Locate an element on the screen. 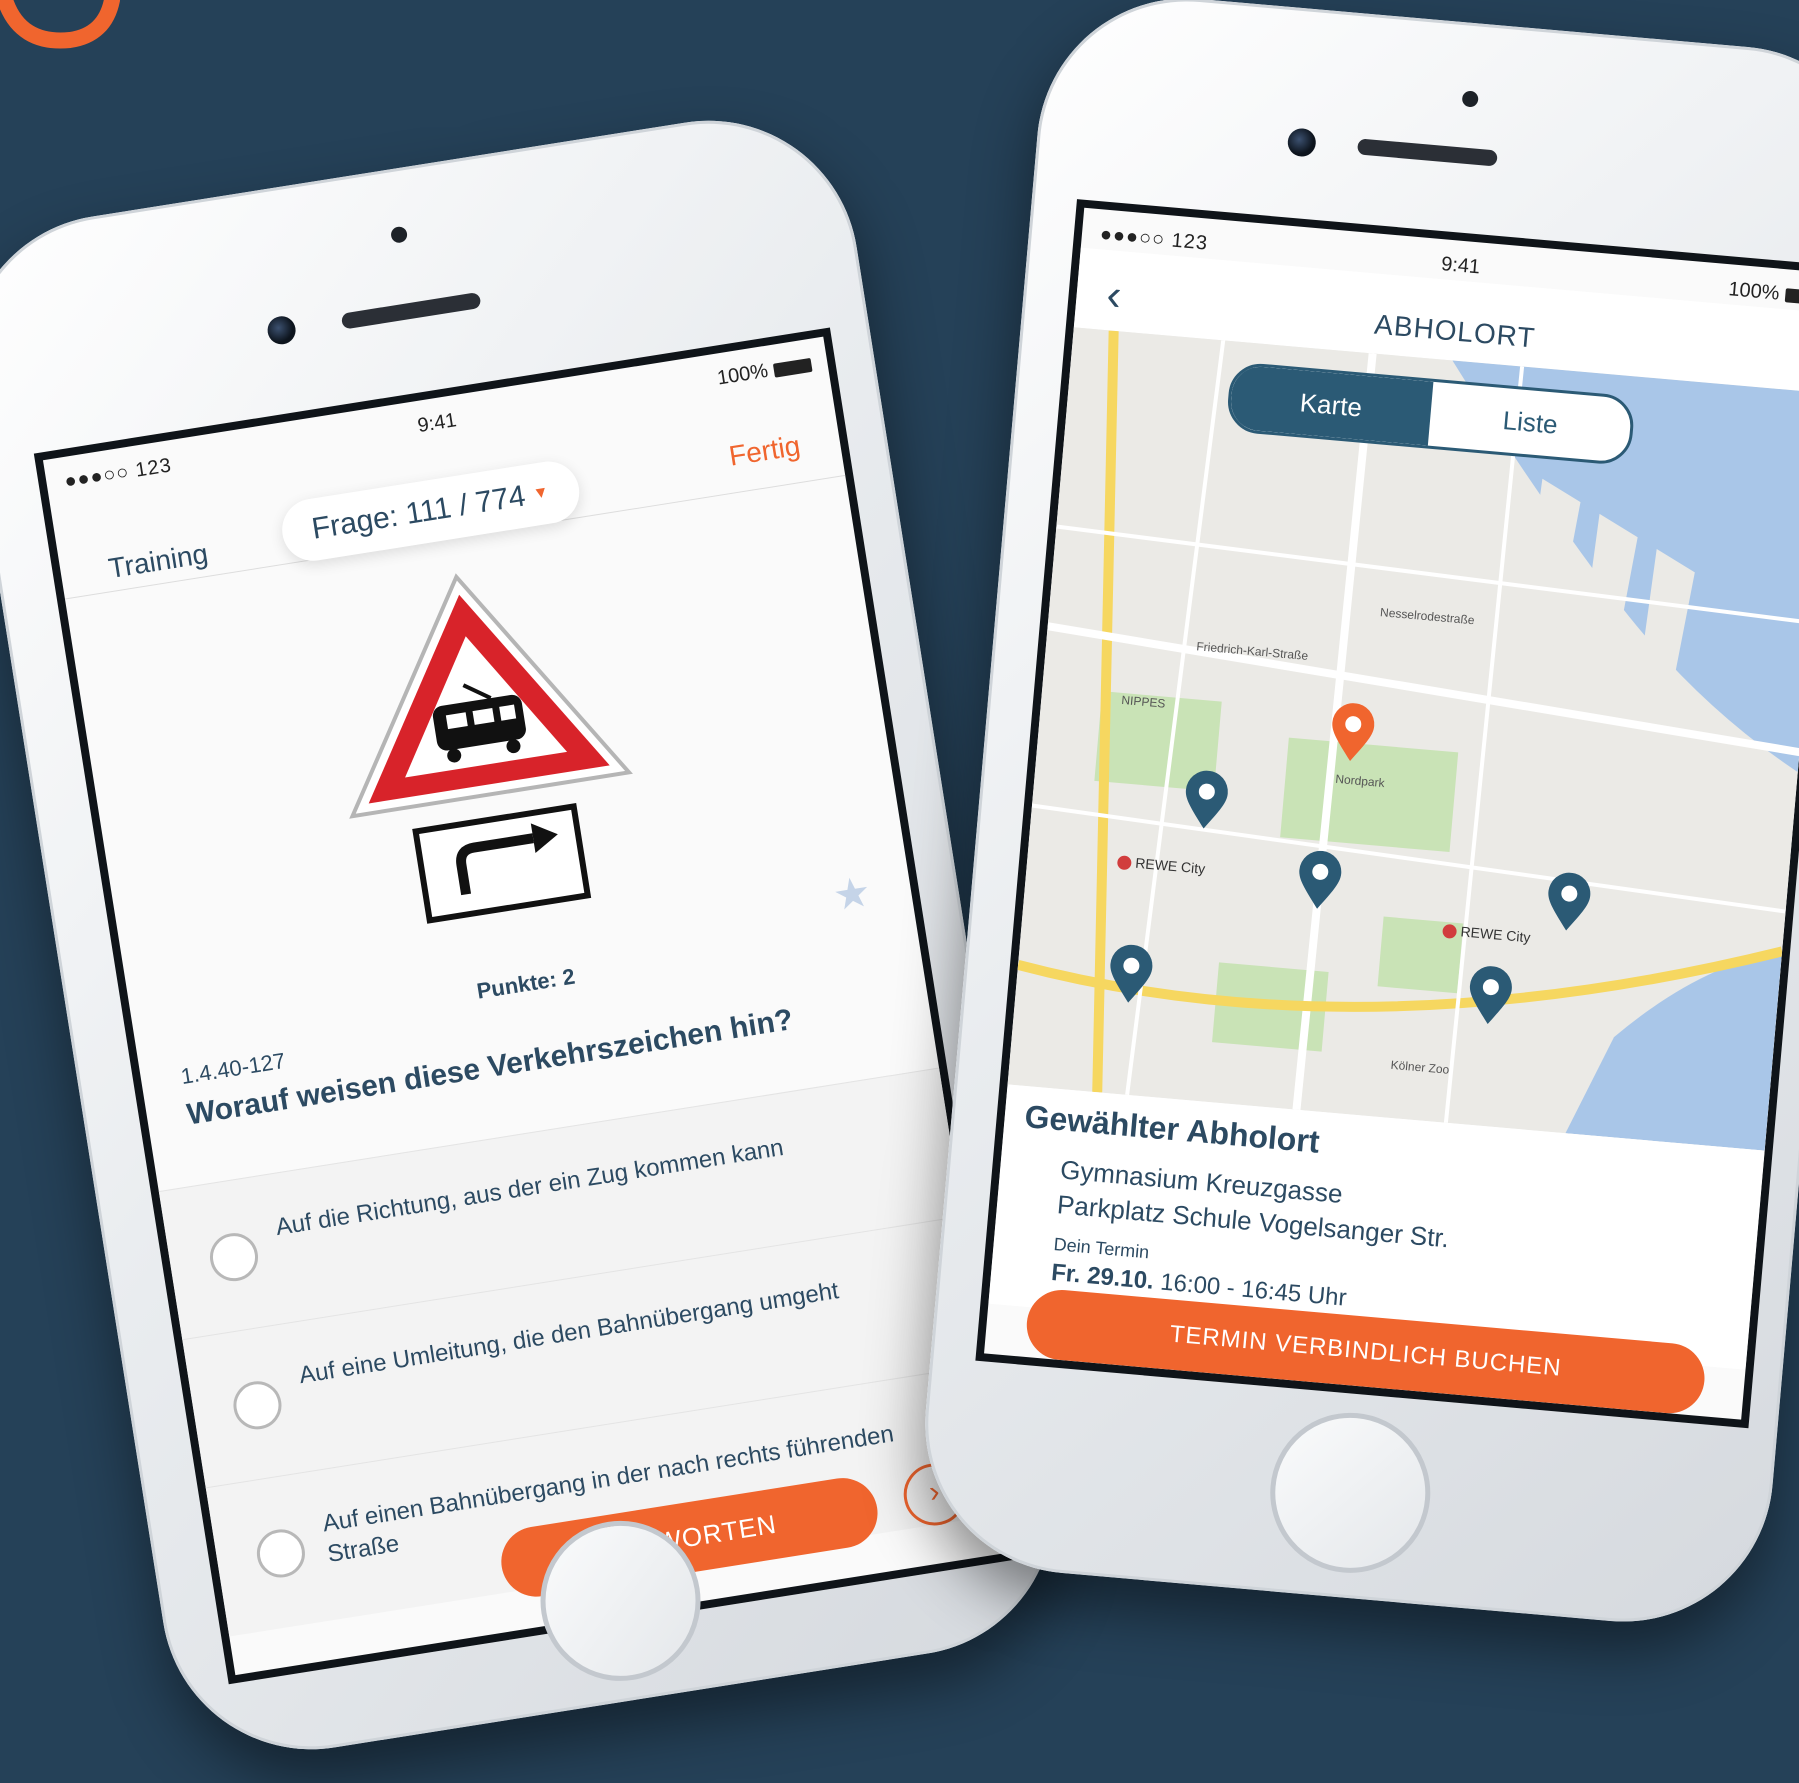 The width and height of the screenshot is (1799, 1783). tab-map: Karte is located at coordinates (1331, 405).